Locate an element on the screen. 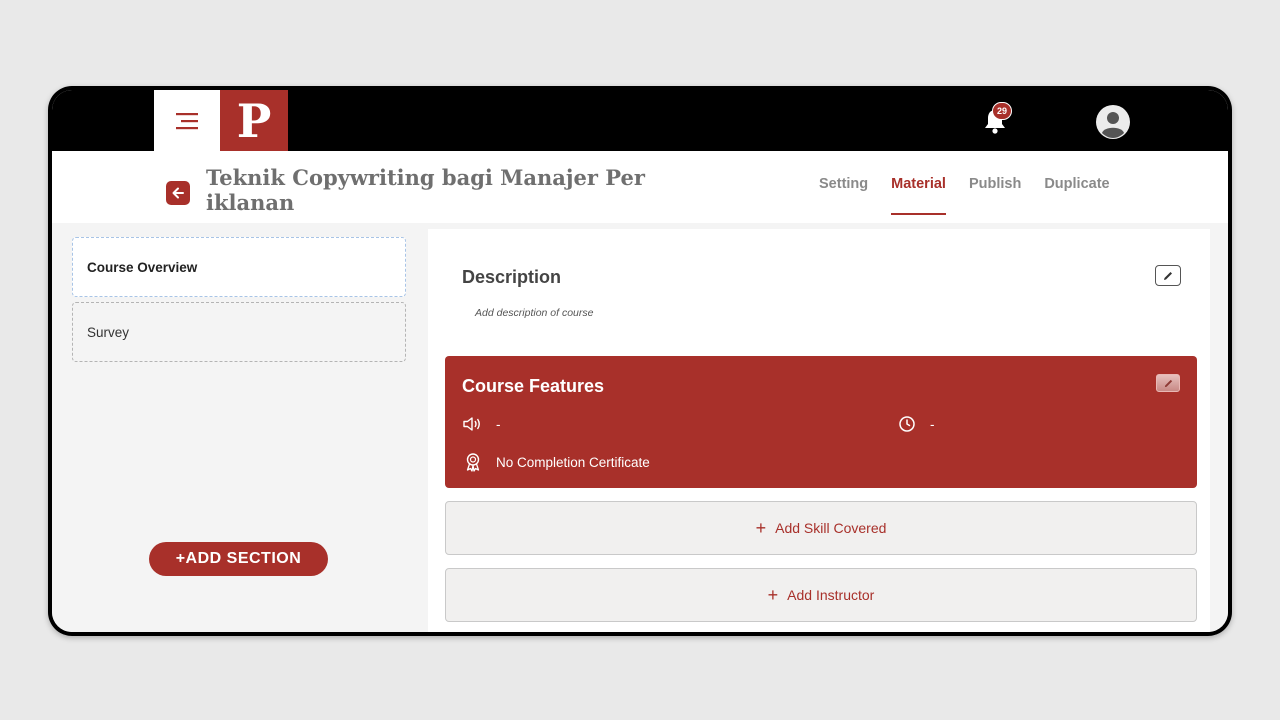  back-button is located at coordinates (178, 193).